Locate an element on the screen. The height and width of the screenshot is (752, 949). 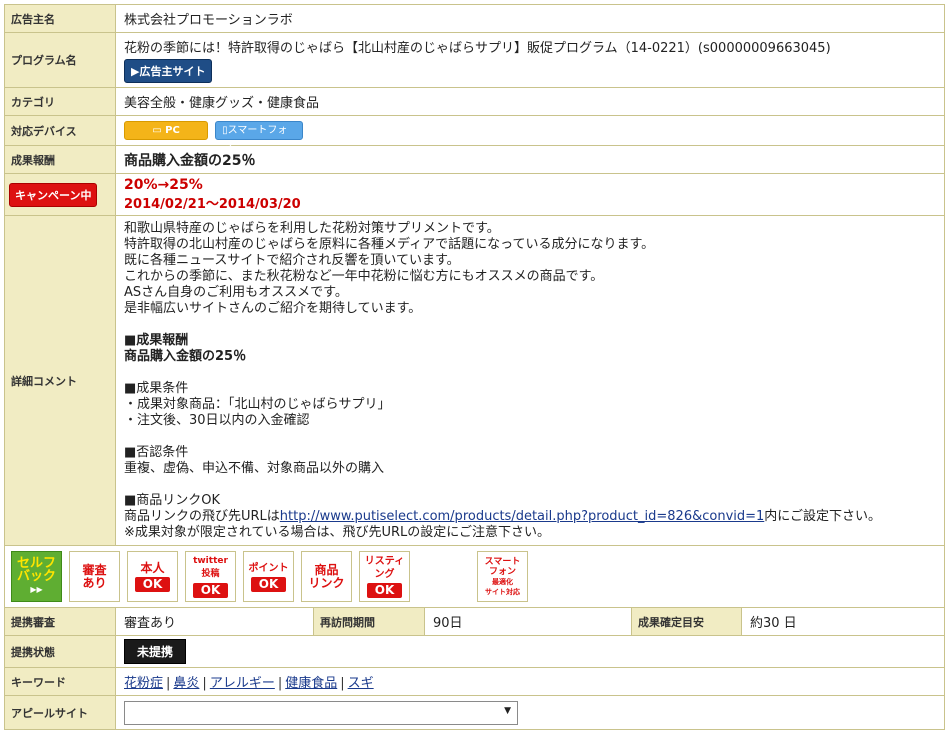
point-ok-badge: ポイント OK is located at coordinates (268, 576).